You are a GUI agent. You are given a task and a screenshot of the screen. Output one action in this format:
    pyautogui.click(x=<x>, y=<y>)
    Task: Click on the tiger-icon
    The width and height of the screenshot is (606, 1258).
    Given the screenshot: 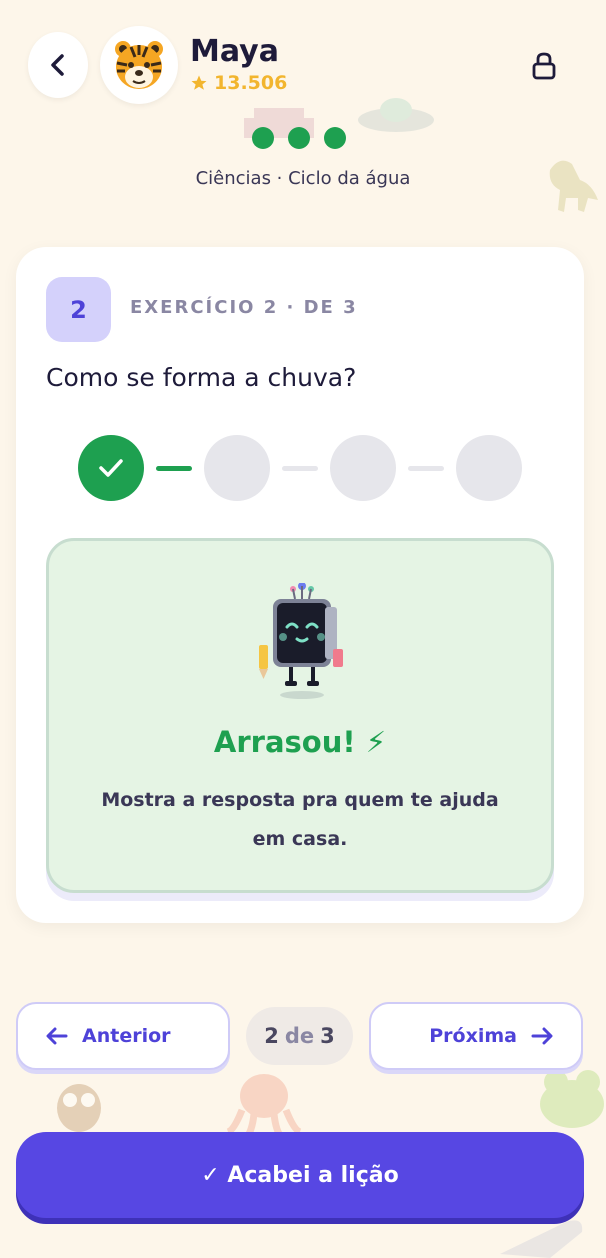 What is the action you would take?
    pyautogui.click(x=139, y=65)
    